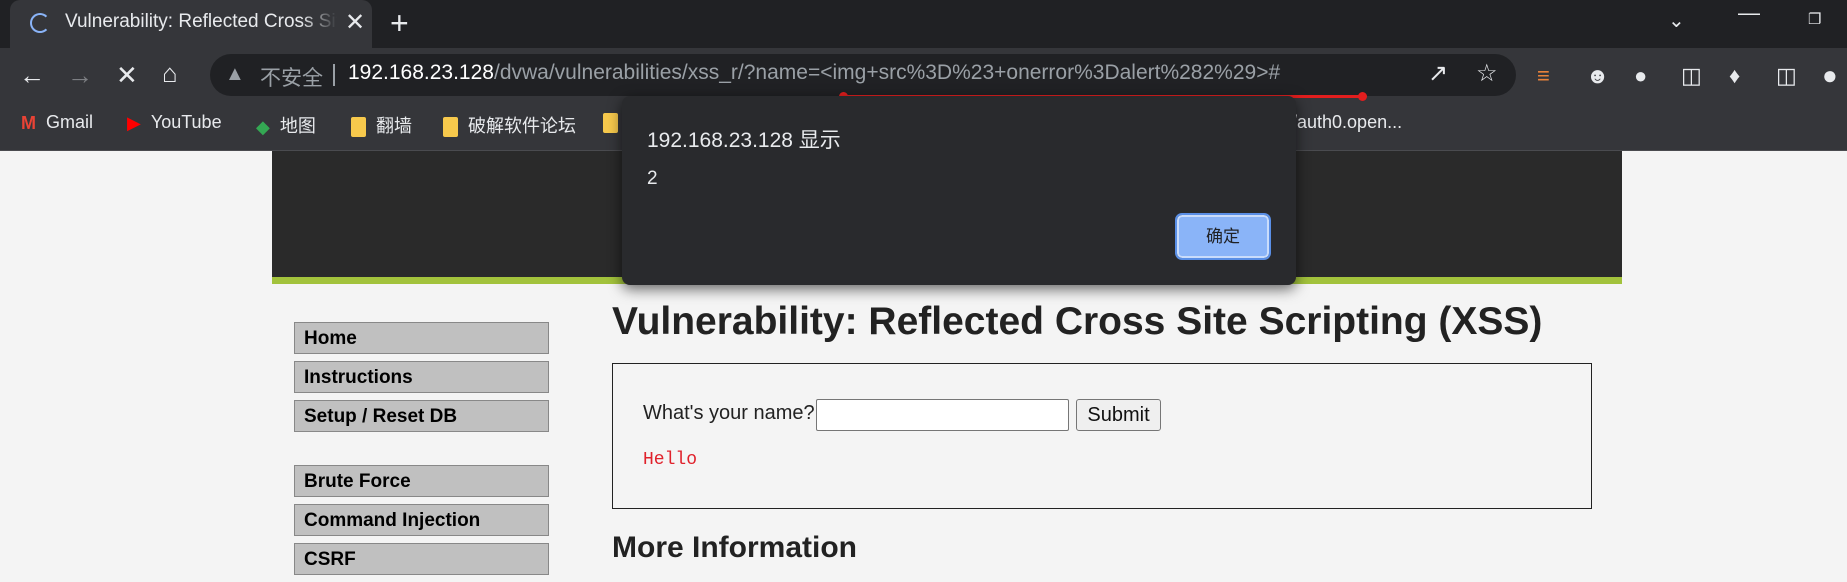 Image resolution: width=1847 pixels, height=582 pixels. What do you see at coordinates (421, 481) in the screenshot?
I see `menu-item-brute-force: Brute Force` at bounding box center [421, 481].